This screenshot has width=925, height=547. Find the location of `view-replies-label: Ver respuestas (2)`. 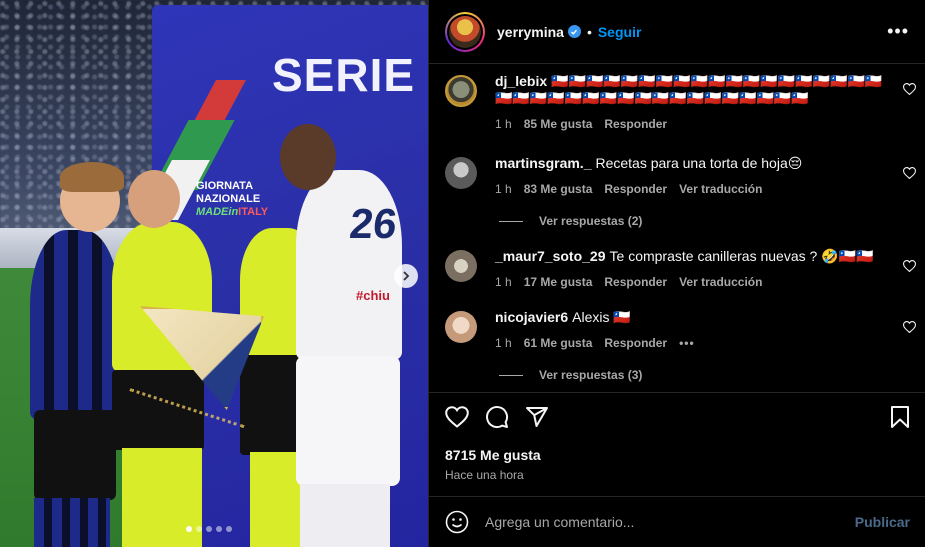

view-replies-label: Ver respuestas (2) is located at coordinates (591, 221).